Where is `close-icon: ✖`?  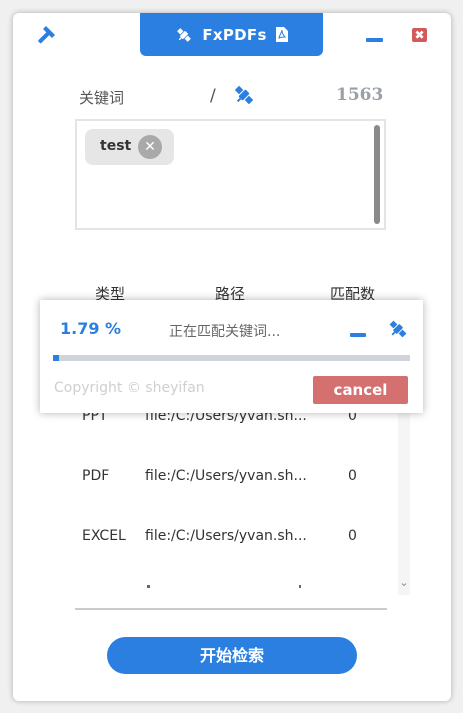 close-icon: ✖ is located at coordinates (419, 35).